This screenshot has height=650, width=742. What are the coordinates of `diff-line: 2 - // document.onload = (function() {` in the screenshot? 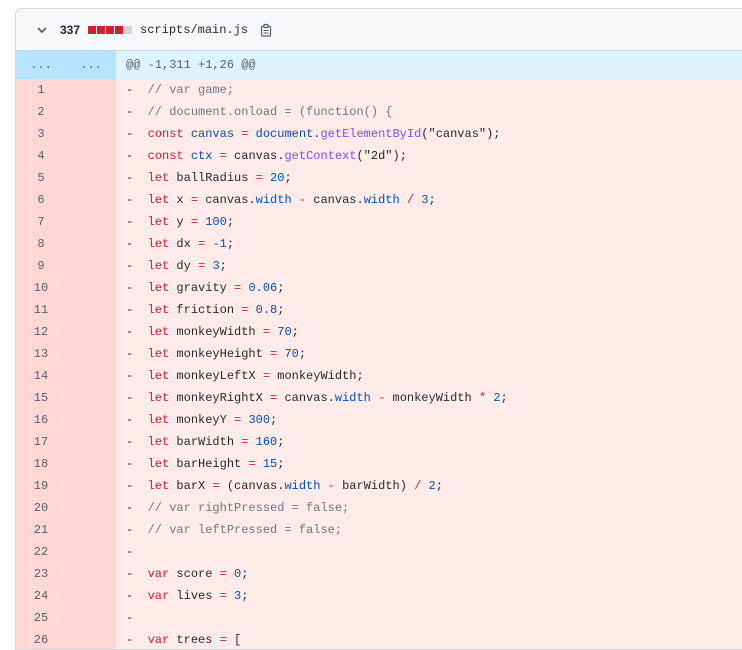 It's located at (379, 112).